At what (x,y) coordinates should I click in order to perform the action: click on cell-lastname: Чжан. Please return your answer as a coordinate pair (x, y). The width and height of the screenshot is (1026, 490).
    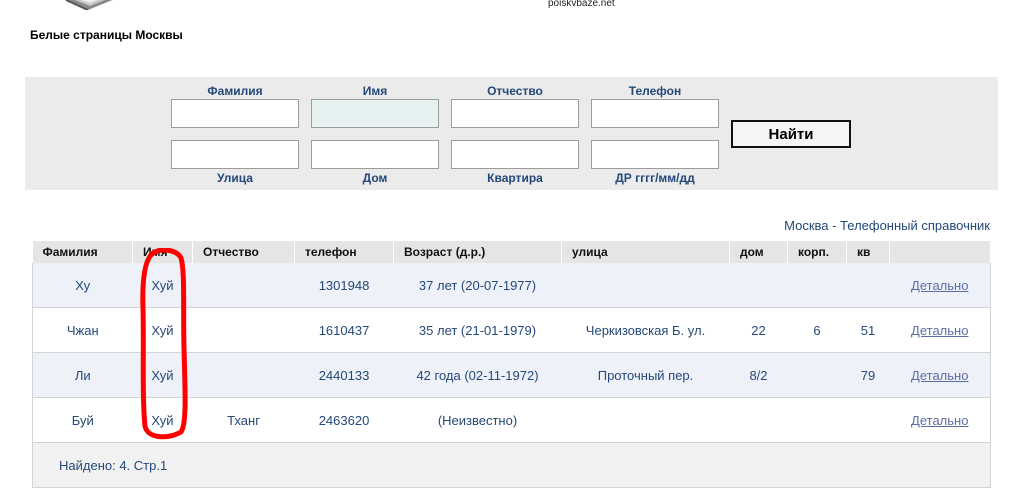
    Looking at the image, I should click on (82, 330).